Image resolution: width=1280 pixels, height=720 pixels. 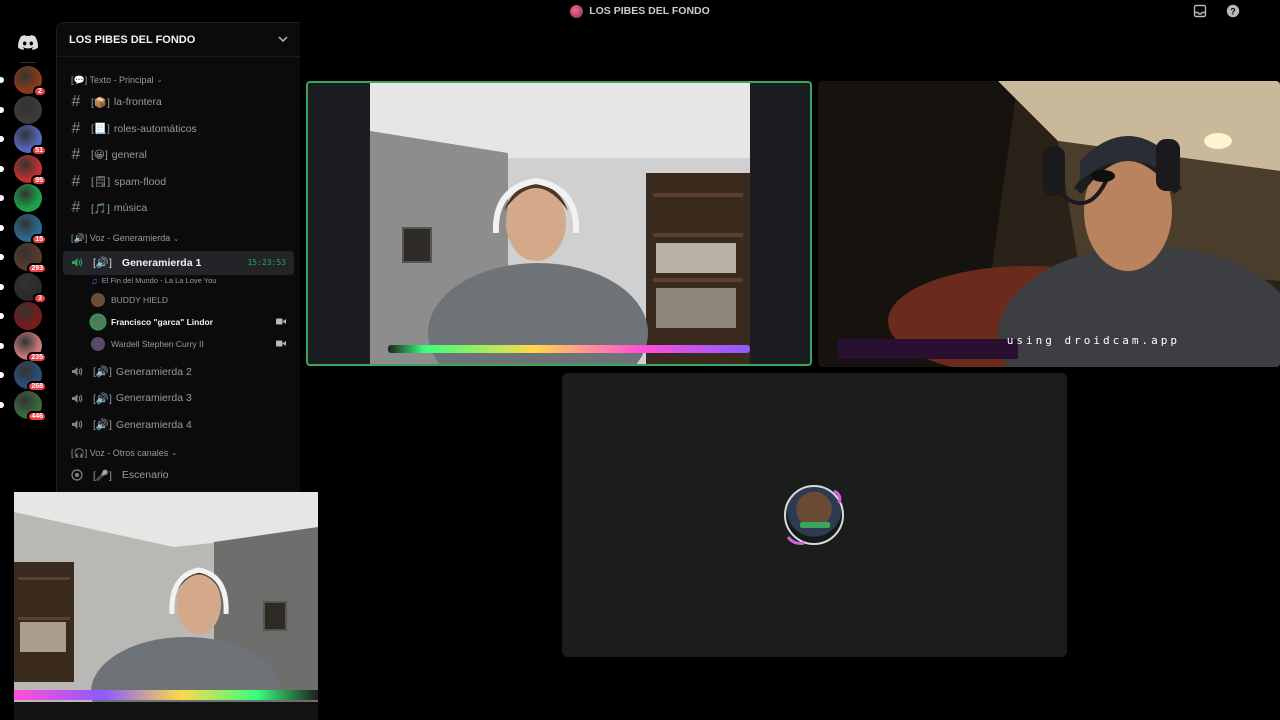 What do you see at coordinates (283, 39) in the screenshot?
I see `chevron-down-icon` at bounding box center [283, 39].